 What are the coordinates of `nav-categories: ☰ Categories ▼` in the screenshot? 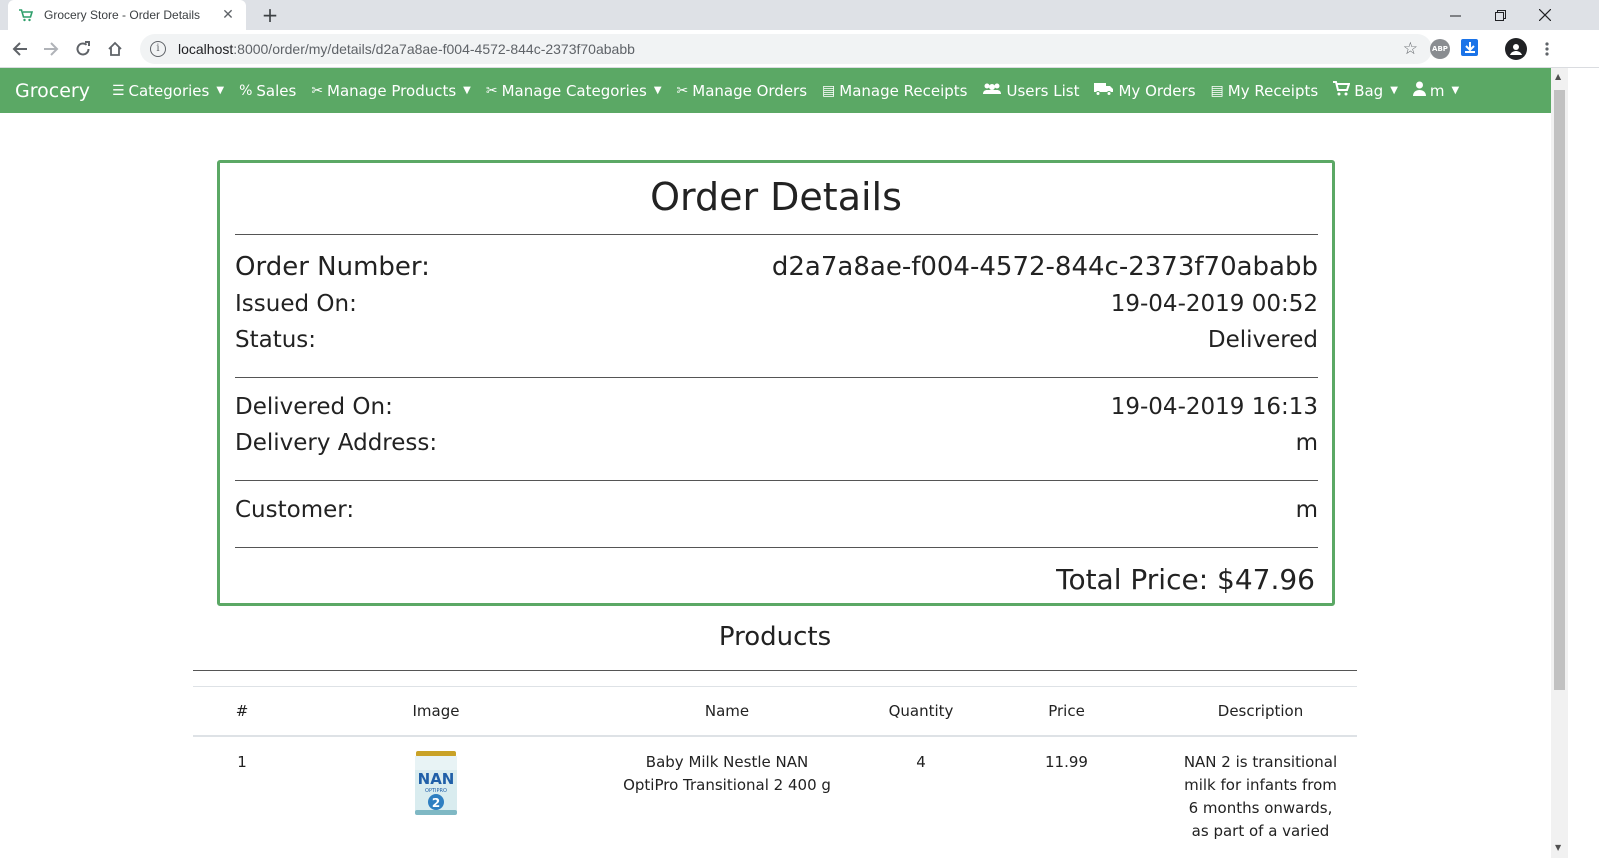 It's located at (168, 91).